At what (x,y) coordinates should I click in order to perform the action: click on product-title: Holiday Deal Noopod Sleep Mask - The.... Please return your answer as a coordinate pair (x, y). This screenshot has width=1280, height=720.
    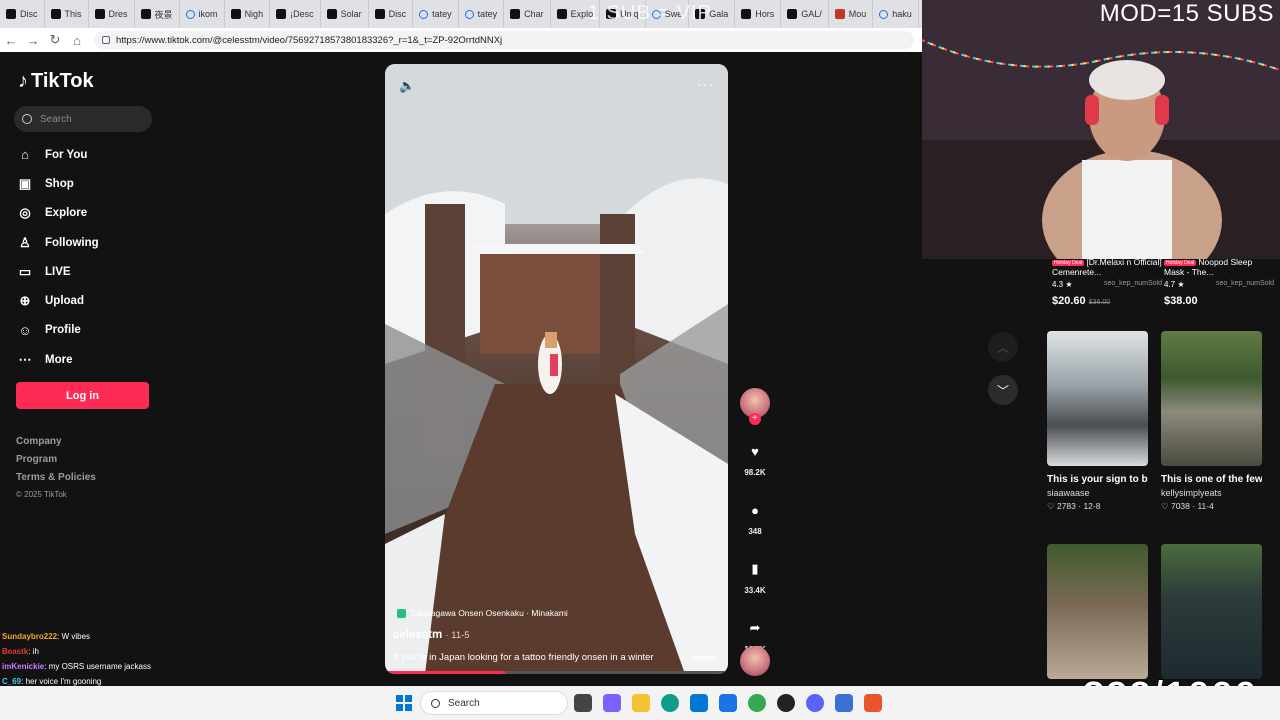
    Looking at the image, I should click on (1208, 267).